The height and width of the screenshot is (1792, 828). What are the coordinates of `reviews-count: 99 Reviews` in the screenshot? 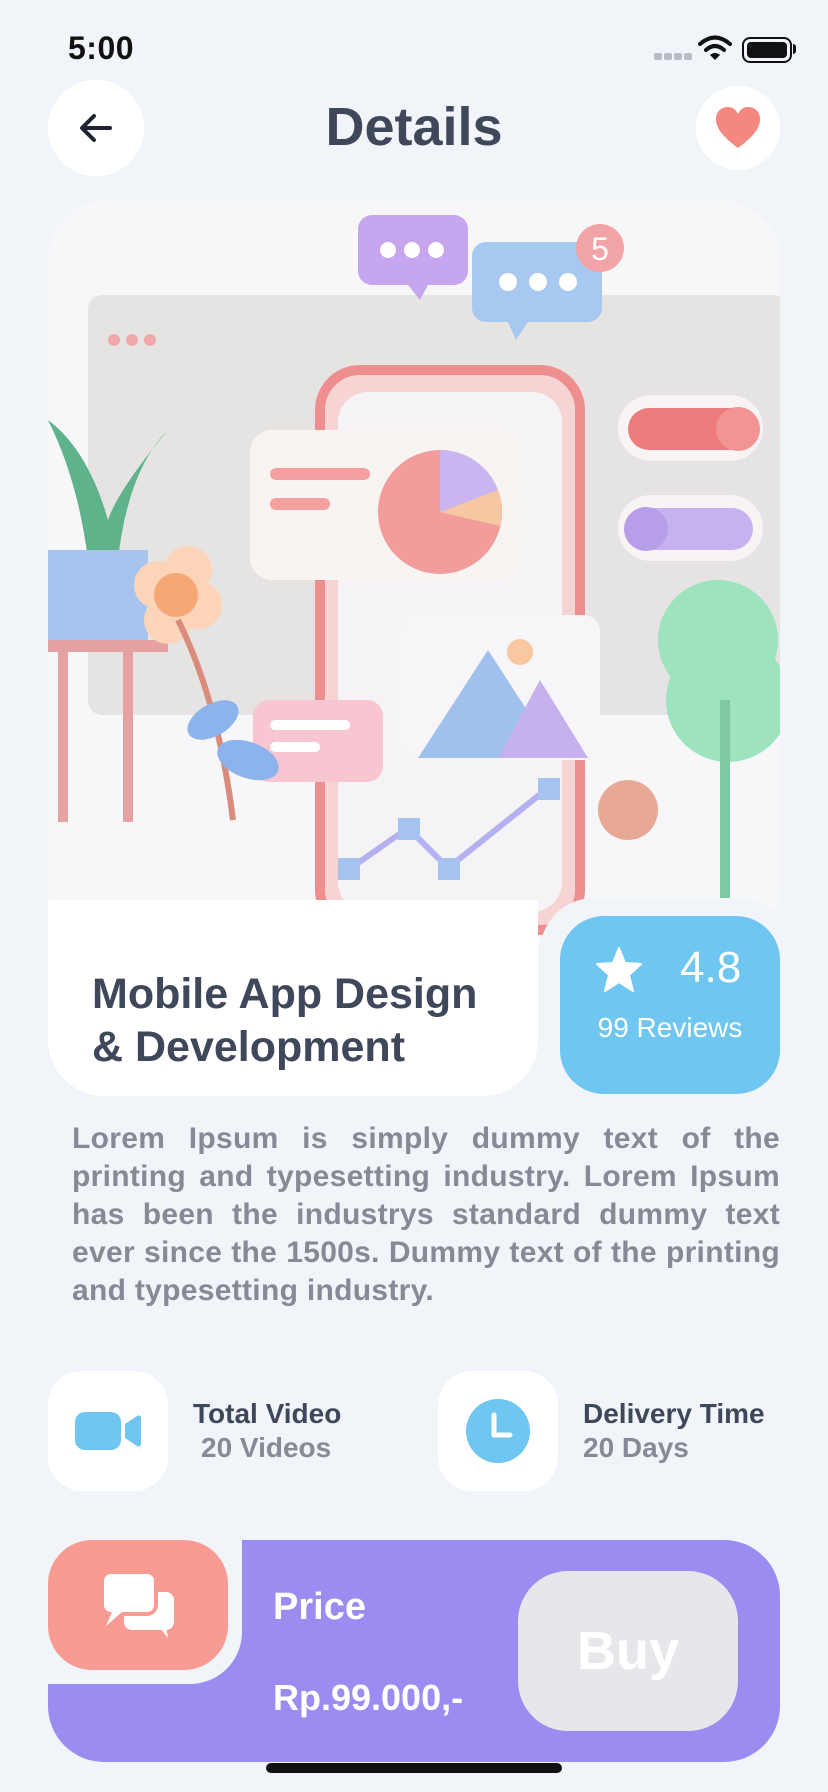 It's located at (670, 1027).